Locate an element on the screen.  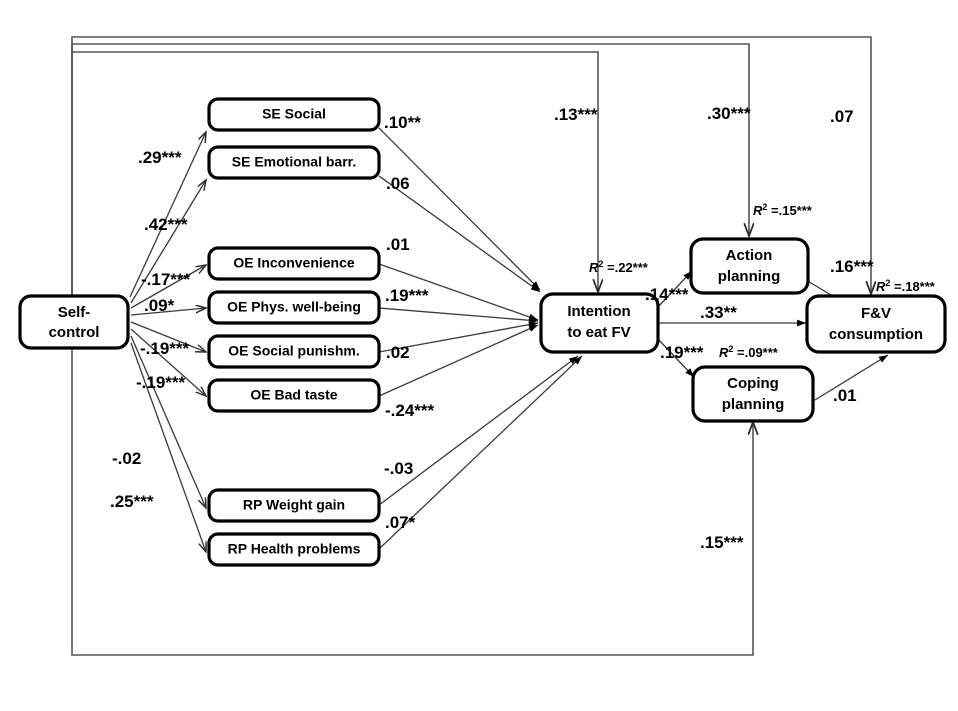
svg-text: R2 =.22*** is located at coordinates (619, 267).